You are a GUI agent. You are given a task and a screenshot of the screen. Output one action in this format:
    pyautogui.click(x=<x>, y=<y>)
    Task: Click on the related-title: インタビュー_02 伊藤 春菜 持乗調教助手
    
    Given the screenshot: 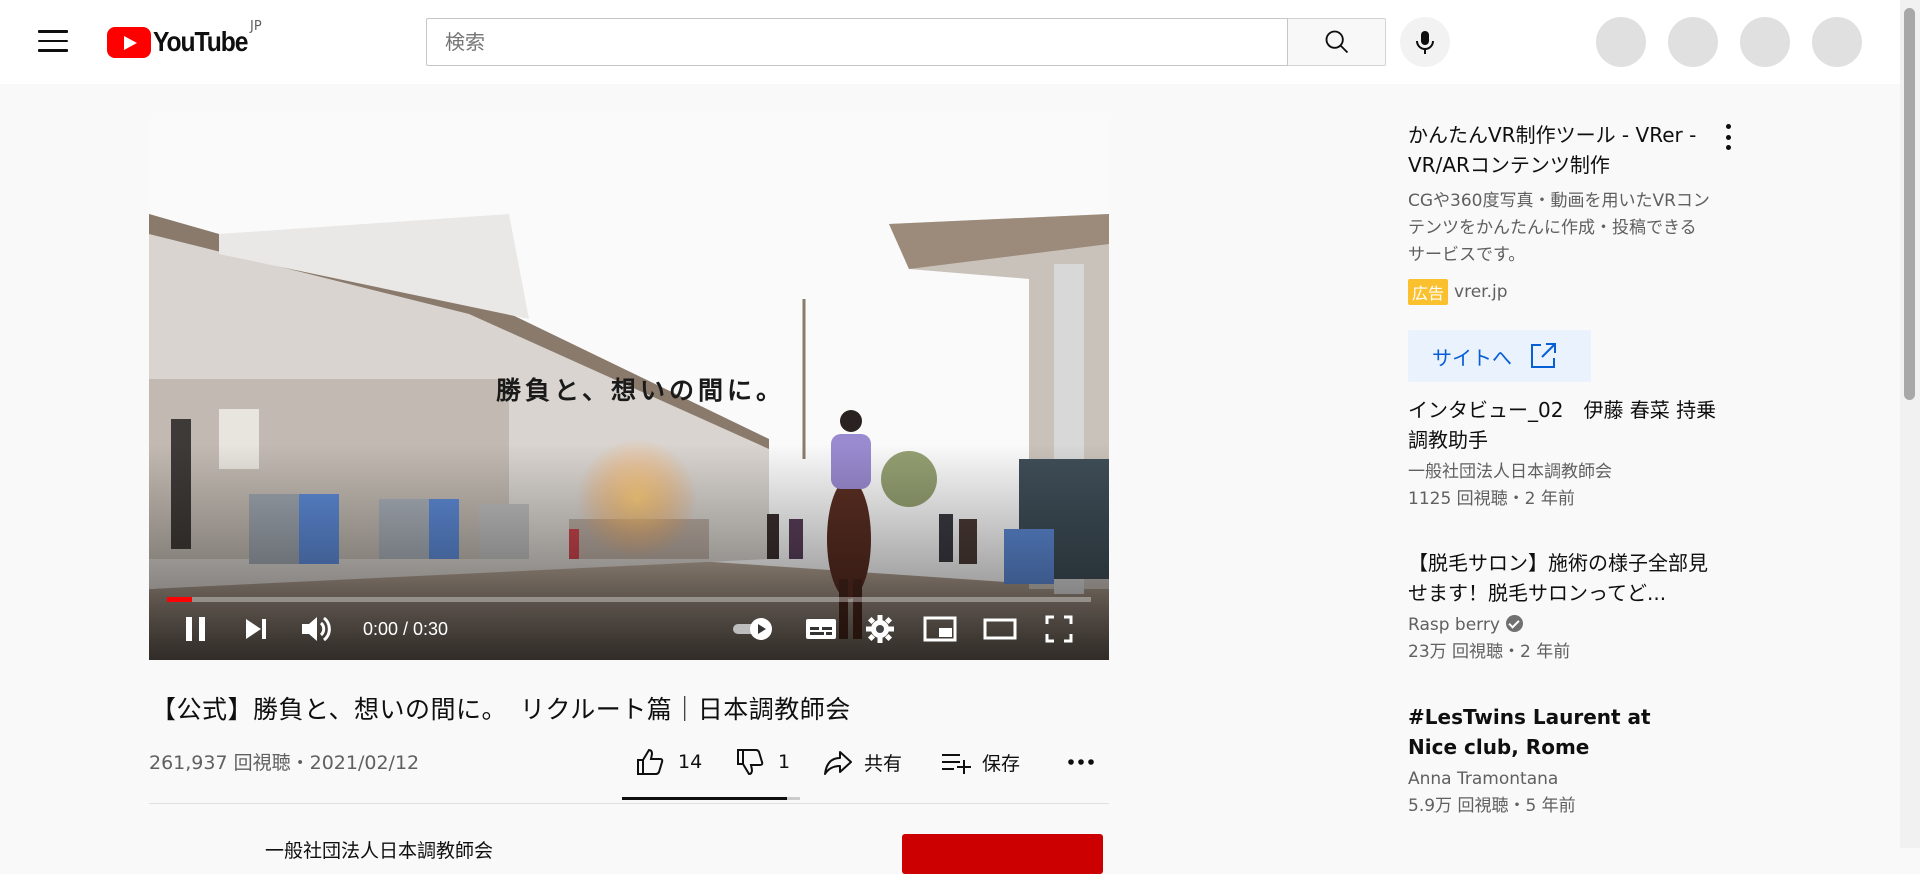 What is the action you would take?
    pyautogui.click(x=1562, y=425)
    